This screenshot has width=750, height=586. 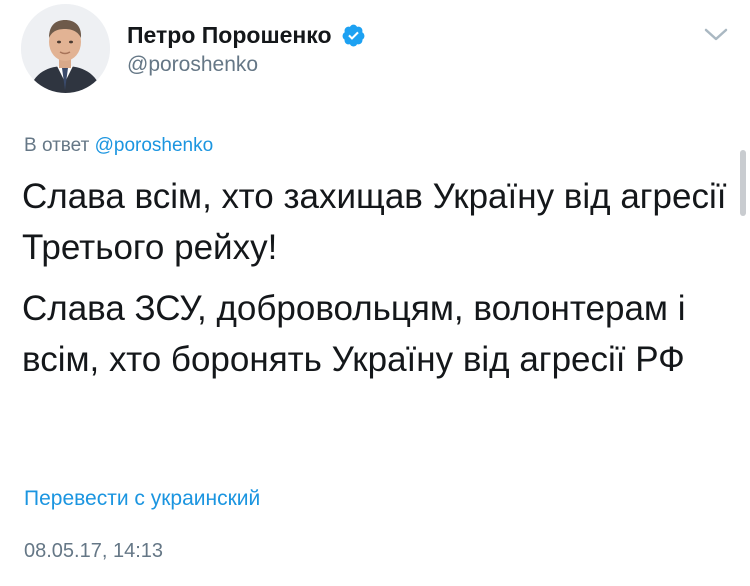 What do you see at coordinates (154, 145) in the screenshot?
I see `reply-mention-link: @poroshenko` at bounding box center [154, 145].